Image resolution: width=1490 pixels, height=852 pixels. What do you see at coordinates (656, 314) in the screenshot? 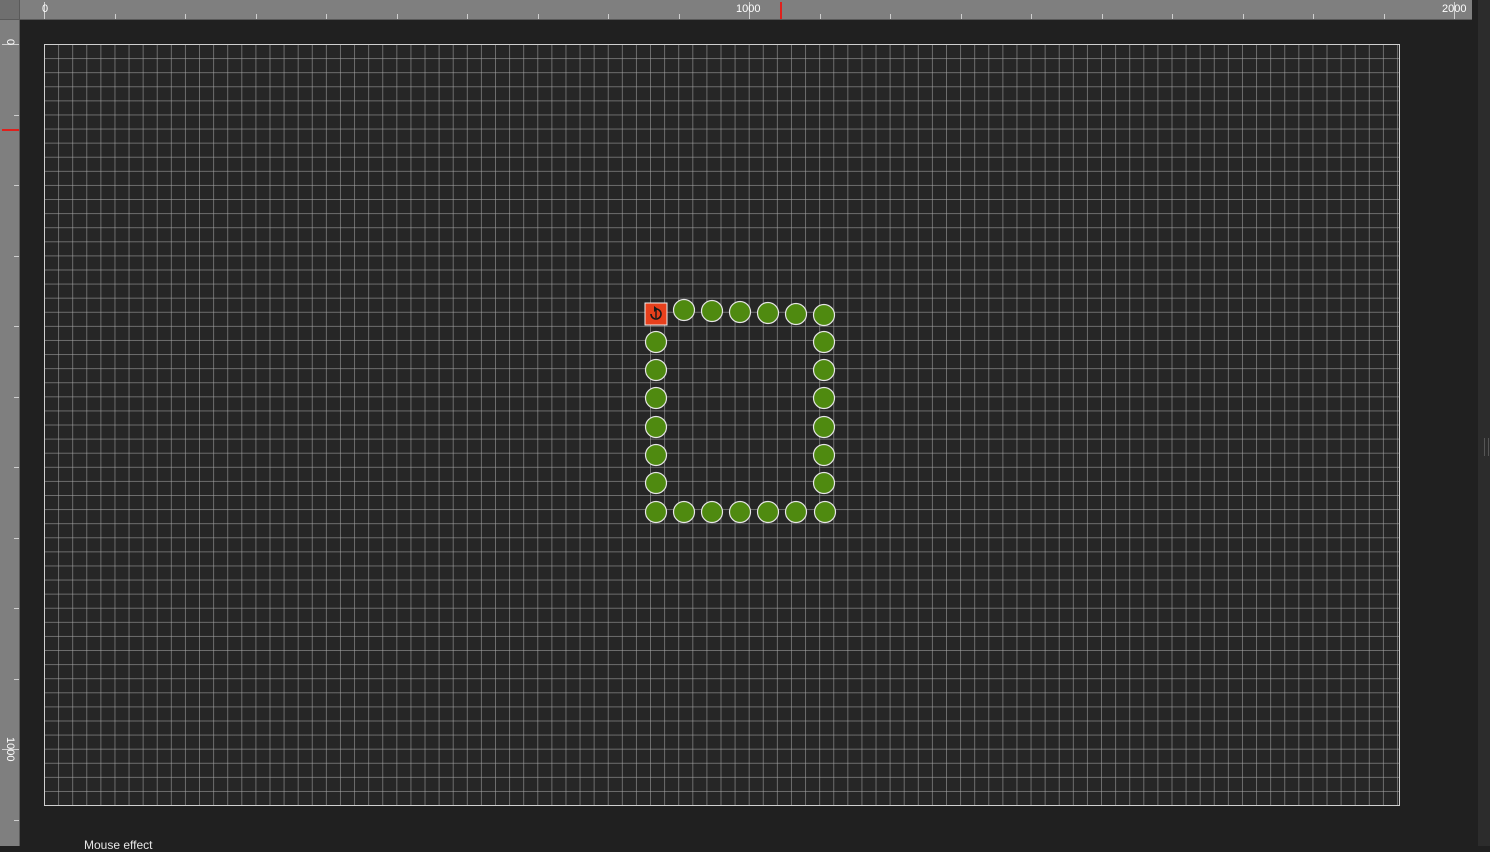
I see `selected-fixture` at bounding box center [656, 314].